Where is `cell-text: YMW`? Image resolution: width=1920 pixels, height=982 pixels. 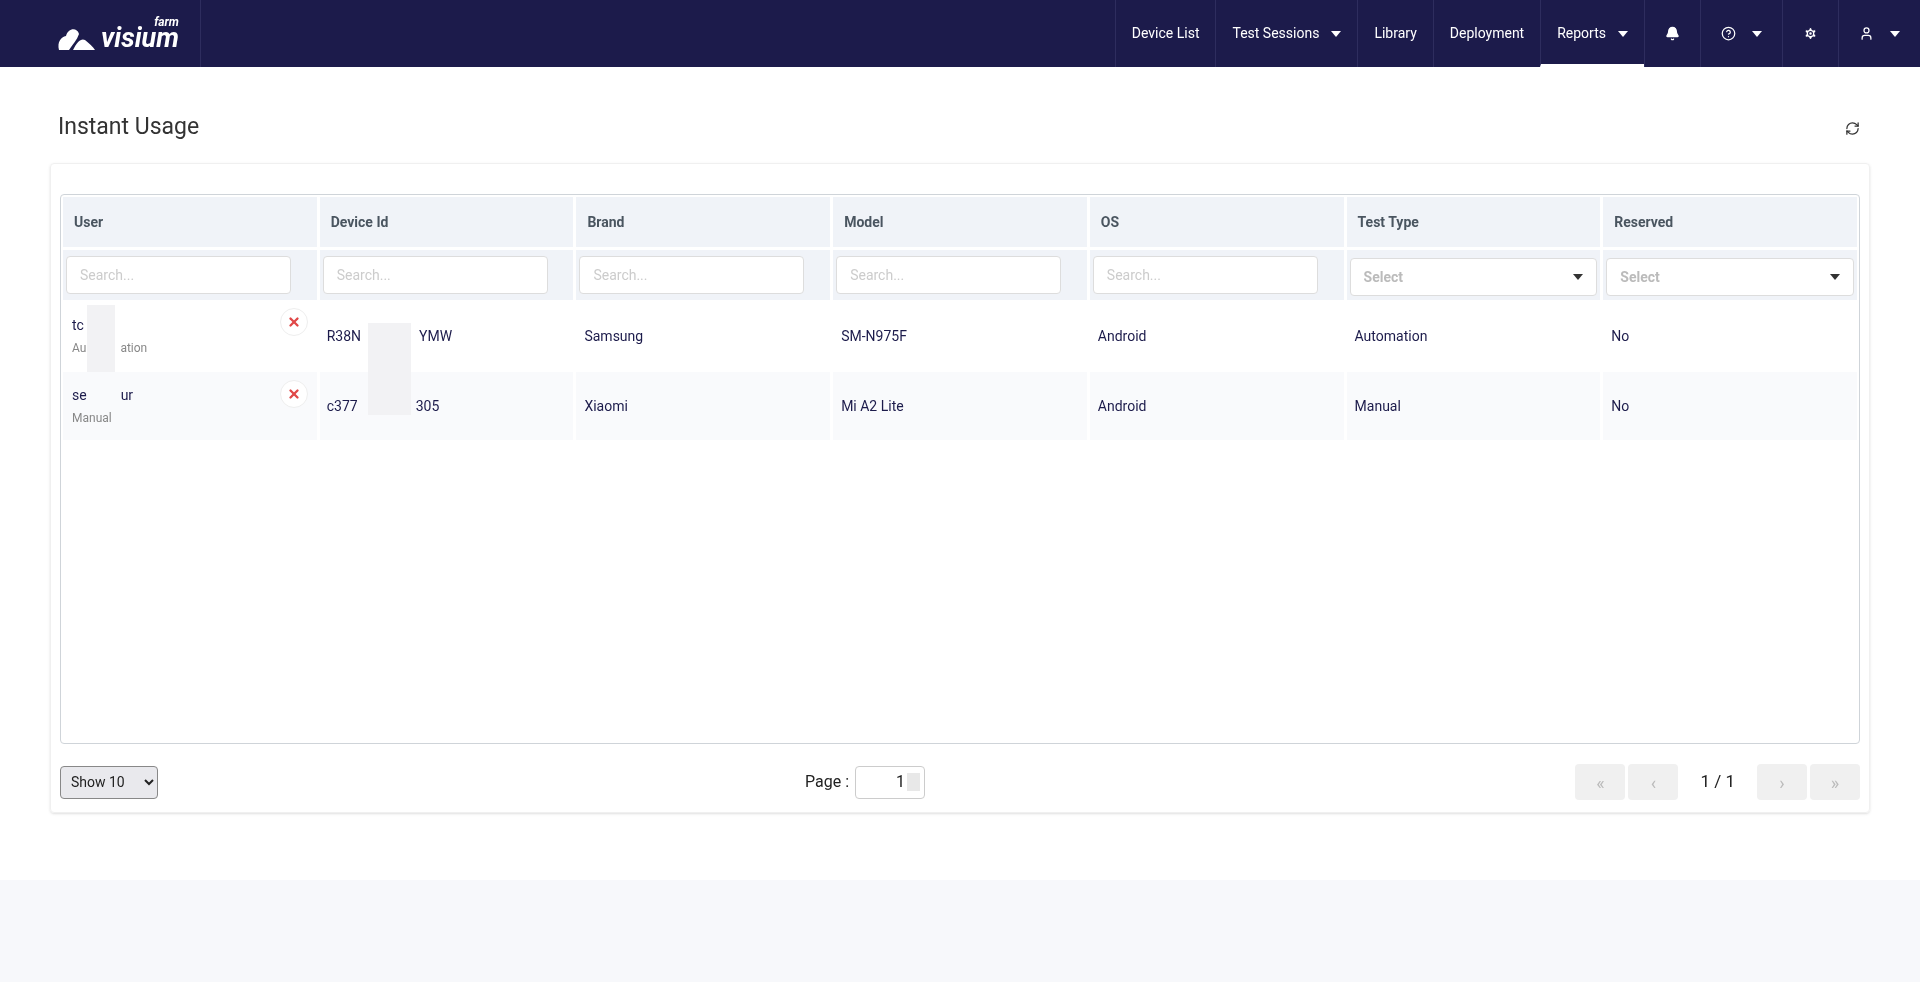
cell-text: YMW is located at coordinates (436, 336).